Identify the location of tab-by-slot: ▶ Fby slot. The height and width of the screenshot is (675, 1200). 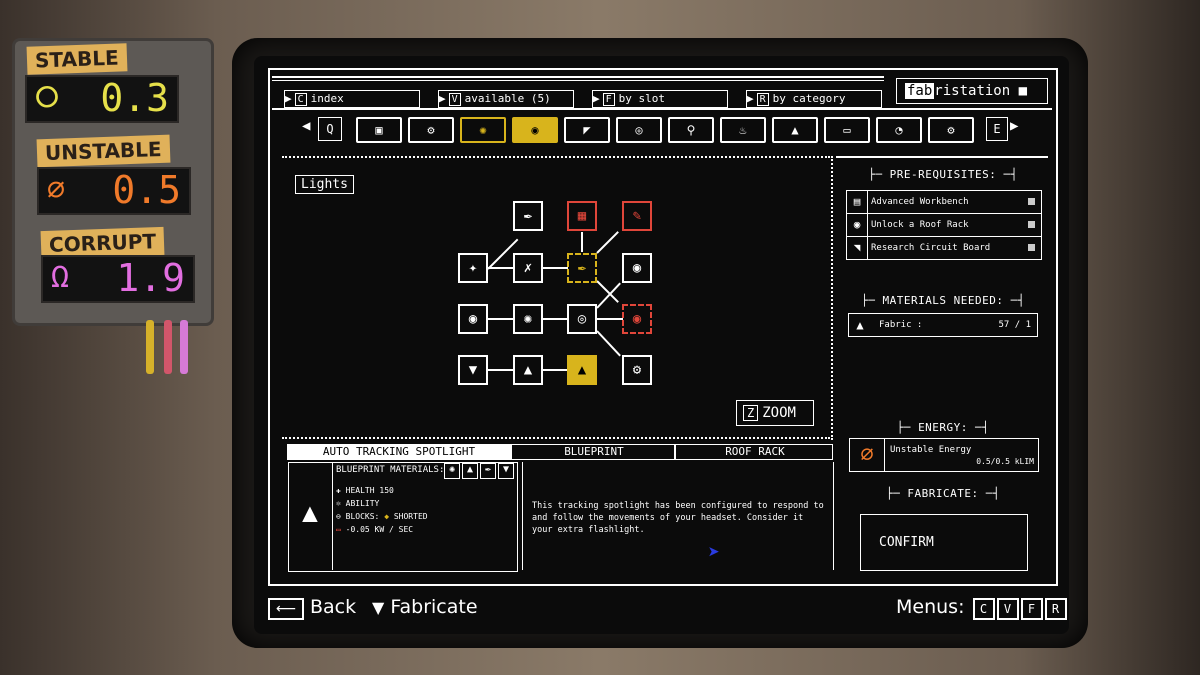
(660, 99).